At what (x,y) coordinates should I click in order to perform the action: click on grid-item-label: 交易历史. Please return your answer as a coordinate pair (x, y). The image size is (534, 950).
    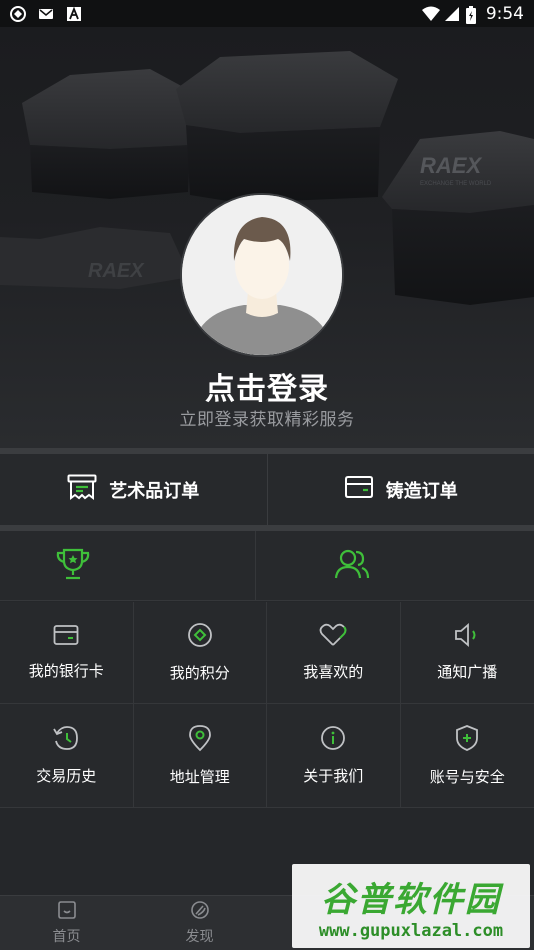
    Looking at the image, I should click on (66, 776).